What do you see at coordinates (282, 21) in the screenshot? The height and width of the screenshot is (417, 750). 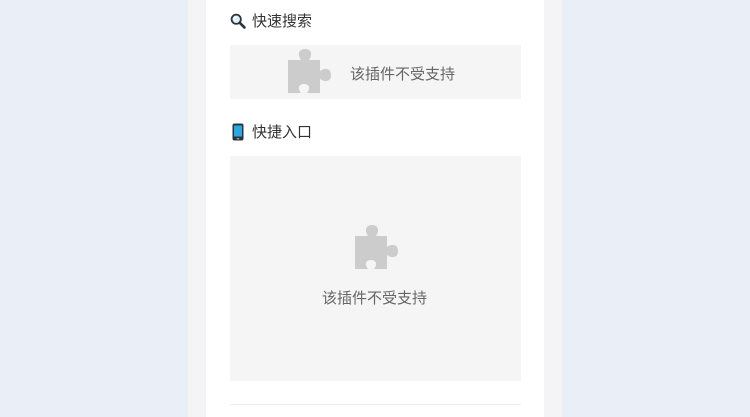 I see `section-title-text: 快速搜索` at bounding box center [282, 21].